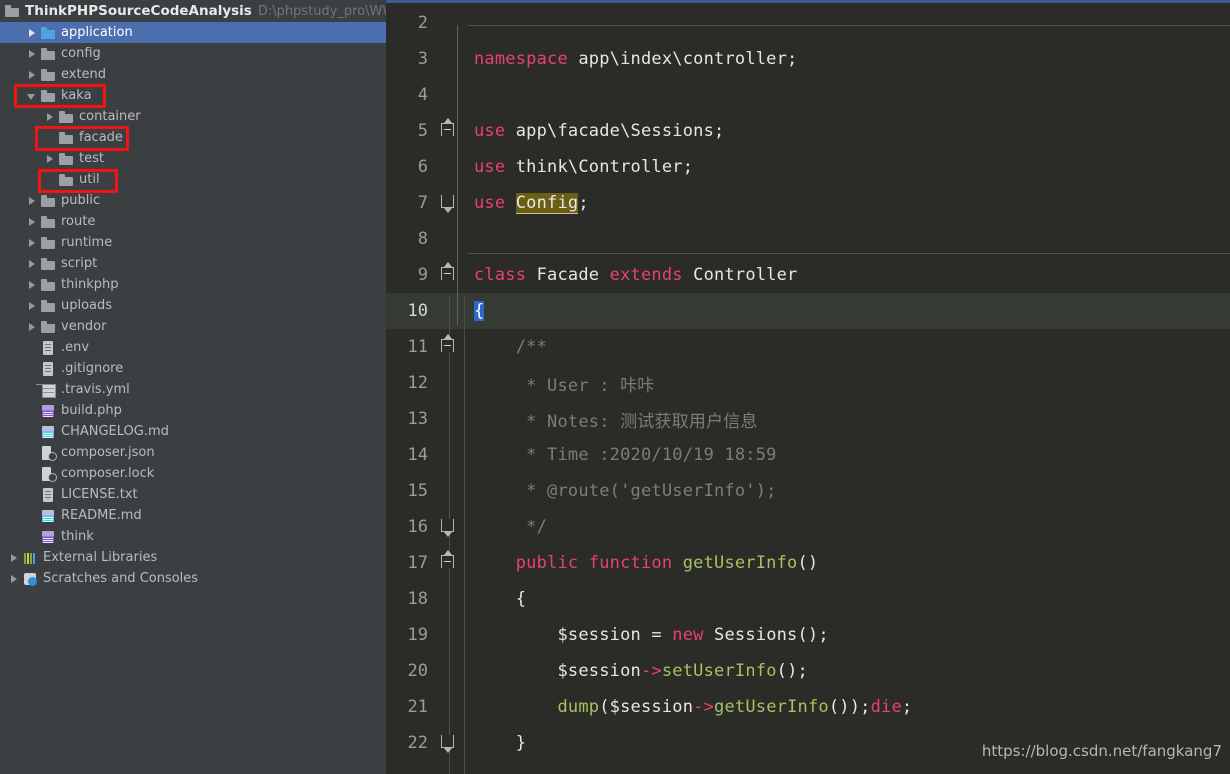  What do you see at coordinates (616, 421) in the screenshot?
I see `code-token: * Notes: 测试获取用户信息` at bounding box center [616, 421].